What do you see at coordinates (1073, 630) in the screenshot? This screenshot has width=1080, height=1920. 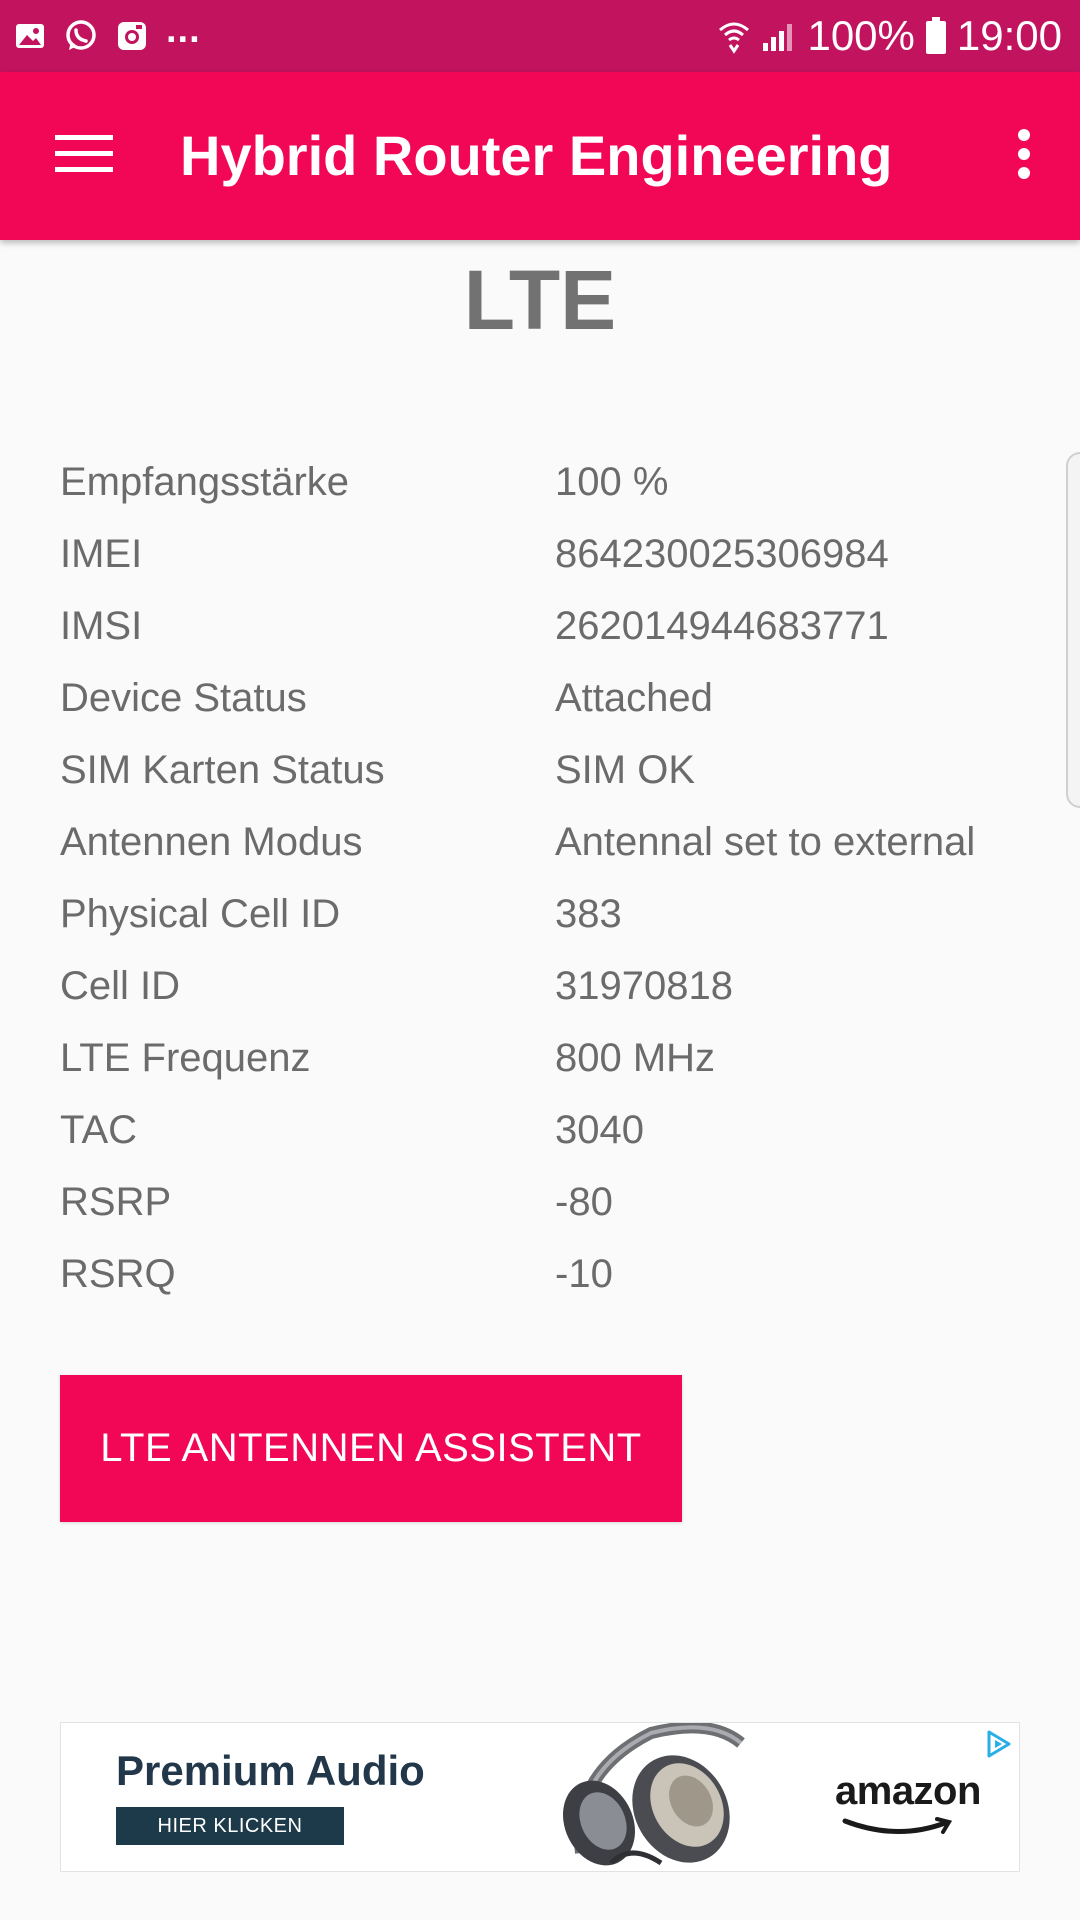 I see `edge-panel-handle` at bounding box center [1073, 630].